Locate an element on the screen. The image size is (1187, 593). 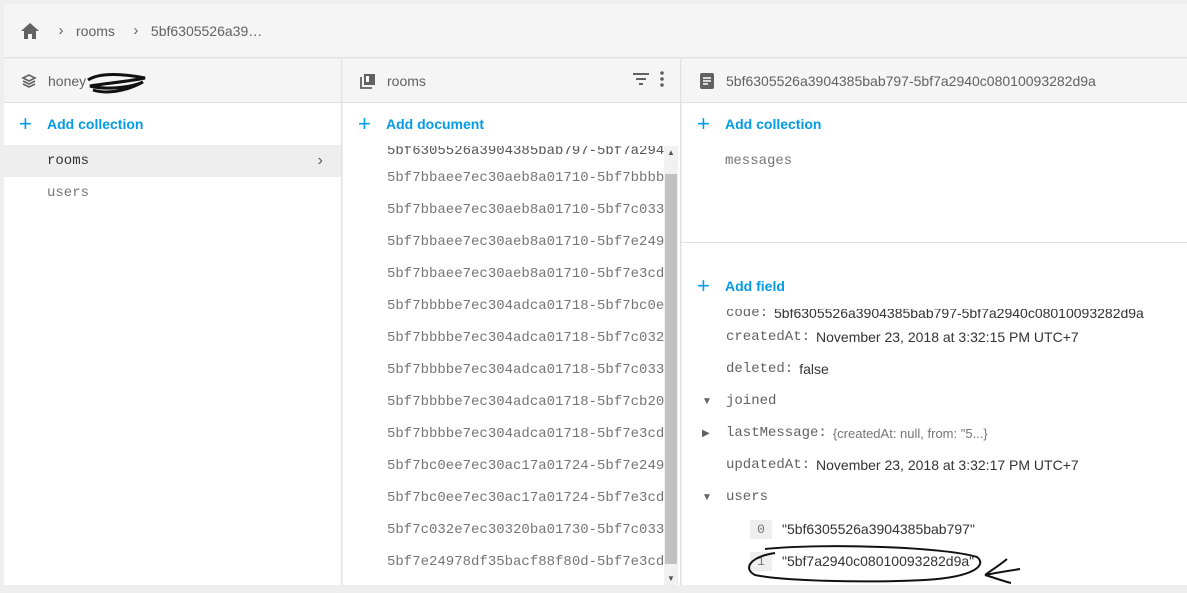
collection-item-rooms: rooms › is located at coordinates (172, 161).